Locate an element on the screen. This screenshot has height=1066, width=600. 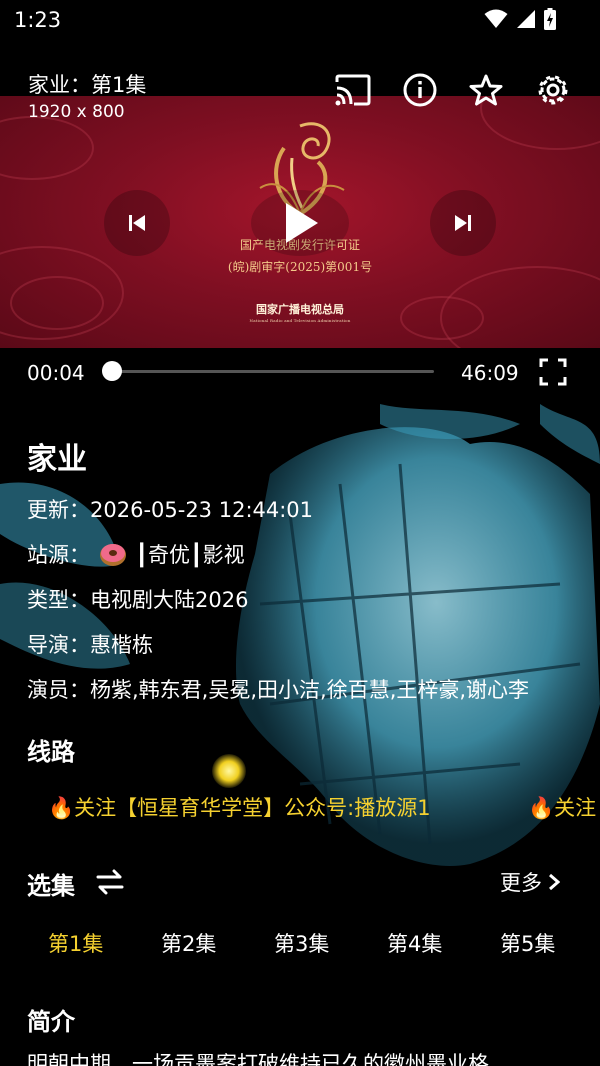
battery-charging-icon is located at coordinates (550, 19).